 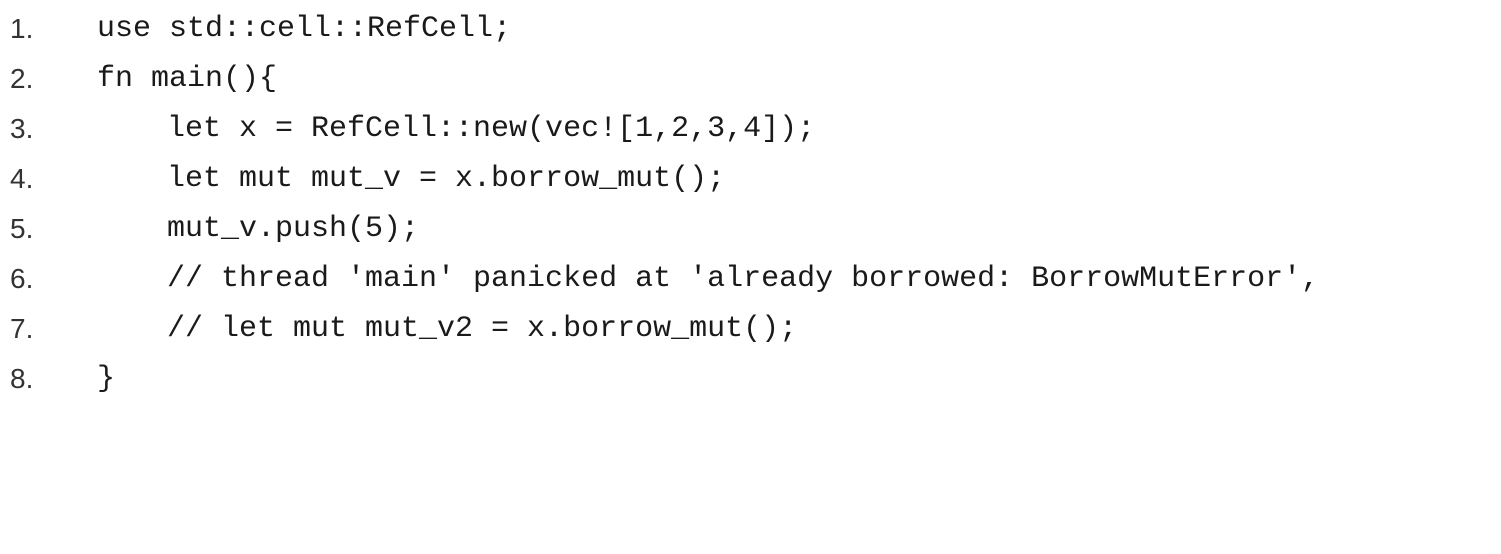 I want to click on line-number: 7., so click(x=22, y=328).